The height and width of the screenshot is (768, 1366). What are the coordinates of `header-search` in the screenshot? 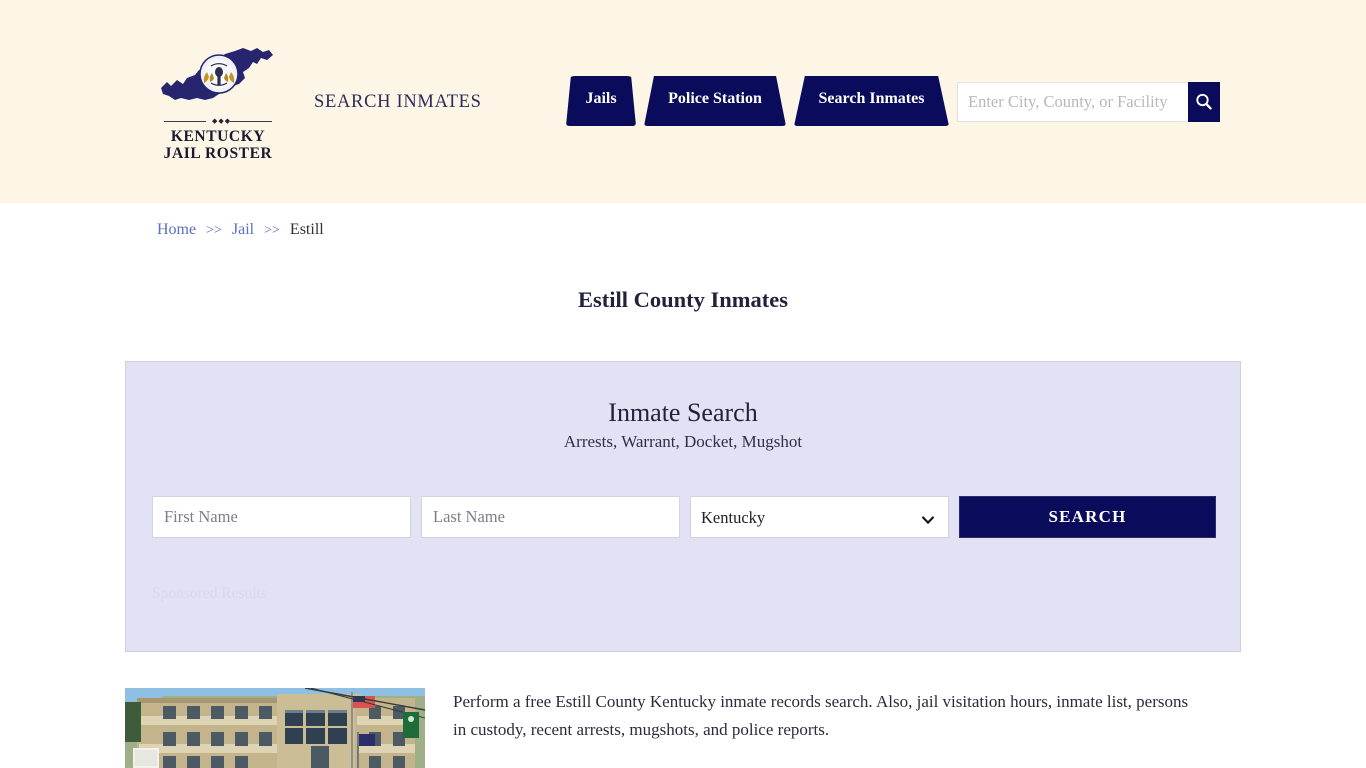 It's located at (1088, 102).